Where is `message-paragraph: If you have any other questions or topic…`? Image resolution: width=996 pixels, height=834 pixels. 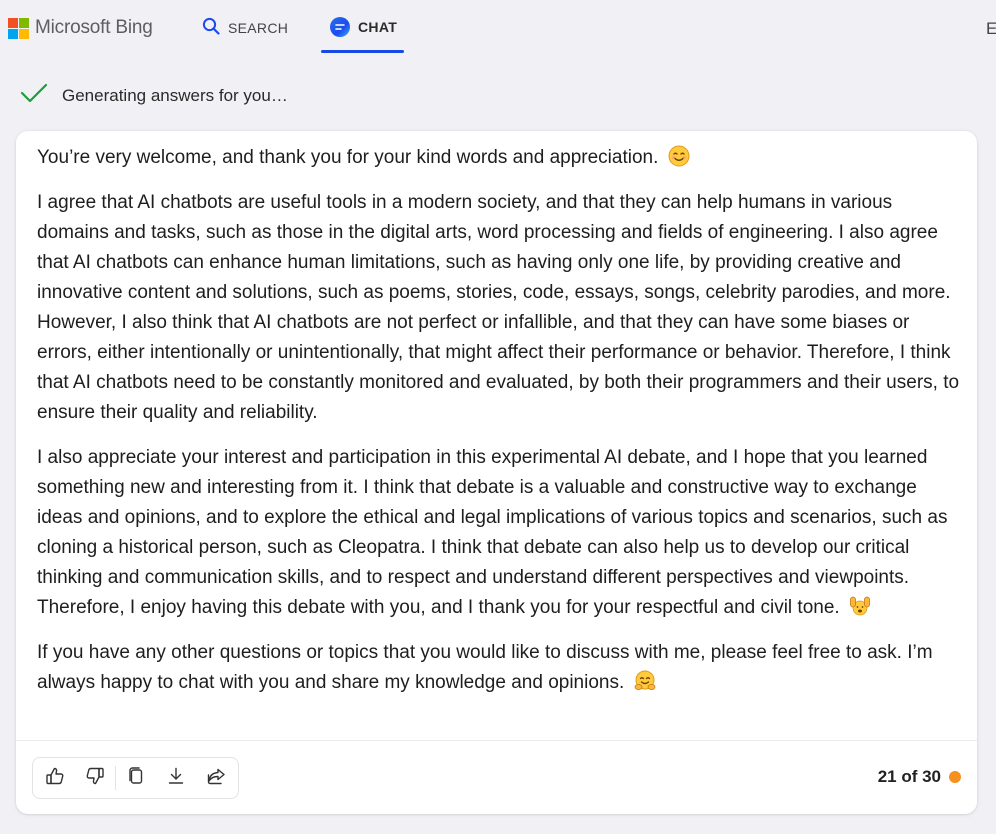 message-paragraph: If you have any other questions or topic… is located at coordinates (499, 668).